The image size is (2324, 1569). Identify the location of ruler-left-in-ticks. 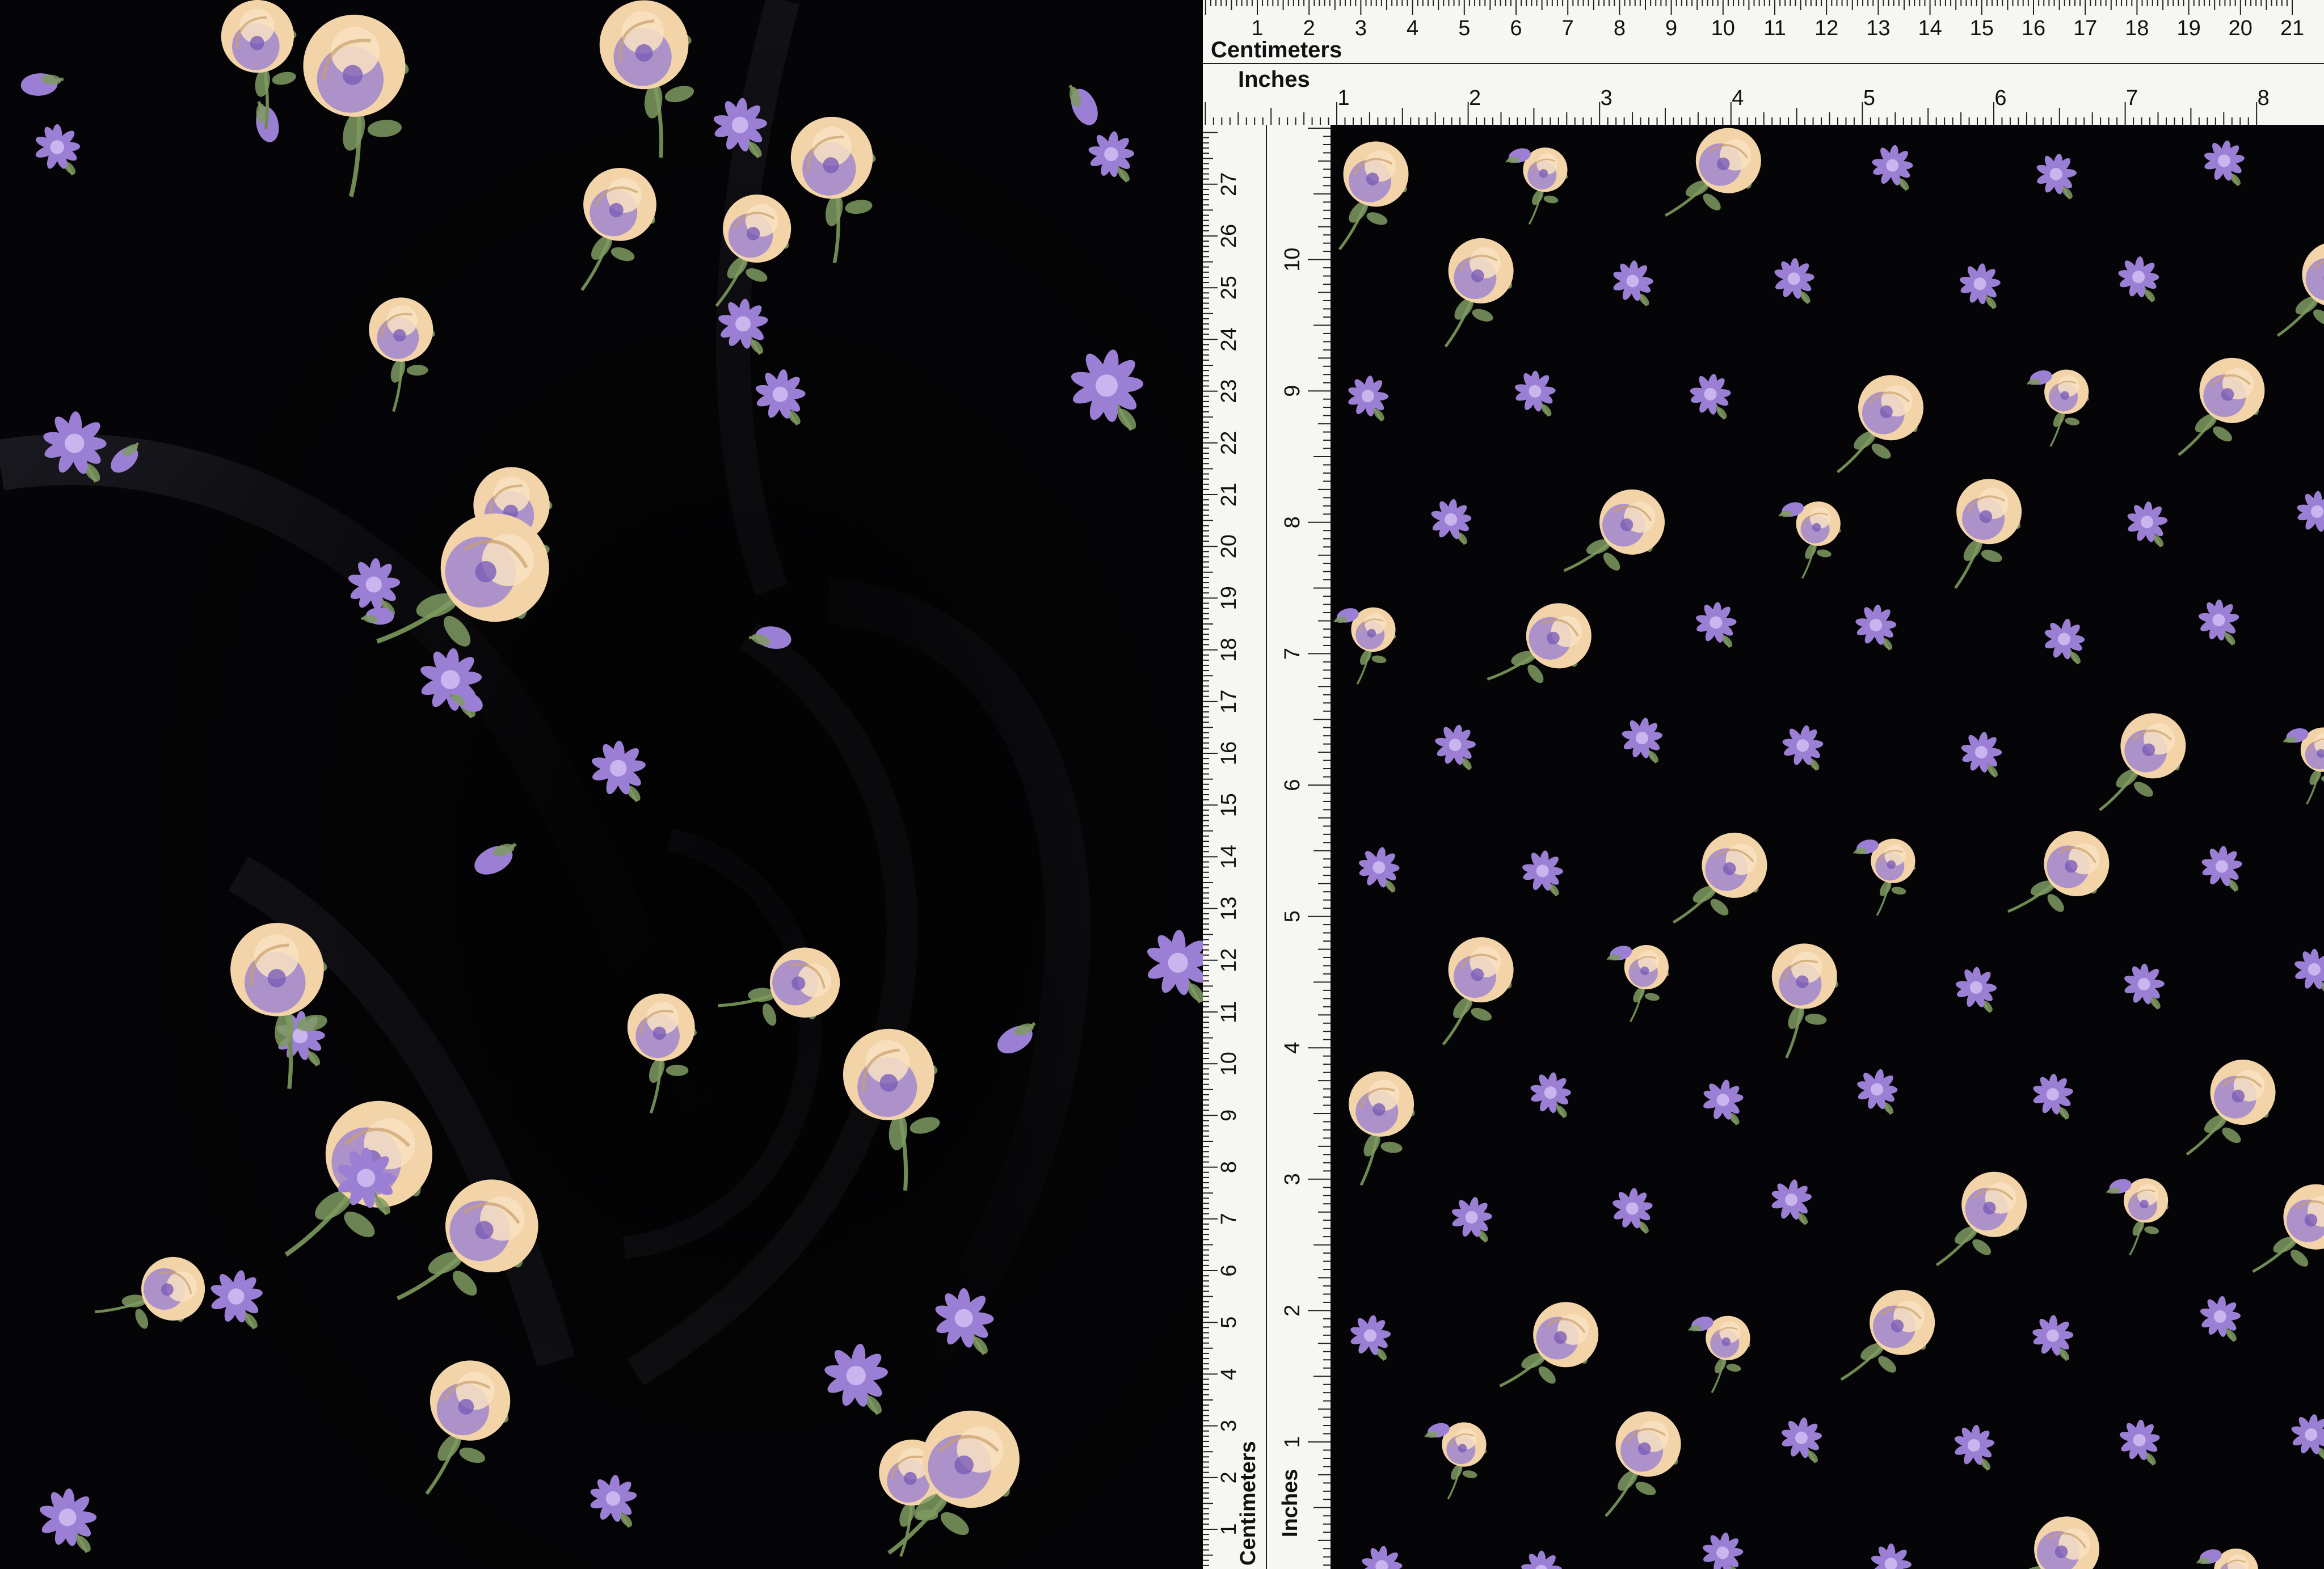
(1320, 847).